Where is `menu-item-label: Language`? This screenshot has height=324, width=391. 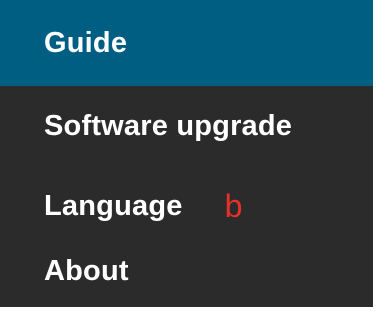 menu-item-label: Language is located at coordinates (113, 205).